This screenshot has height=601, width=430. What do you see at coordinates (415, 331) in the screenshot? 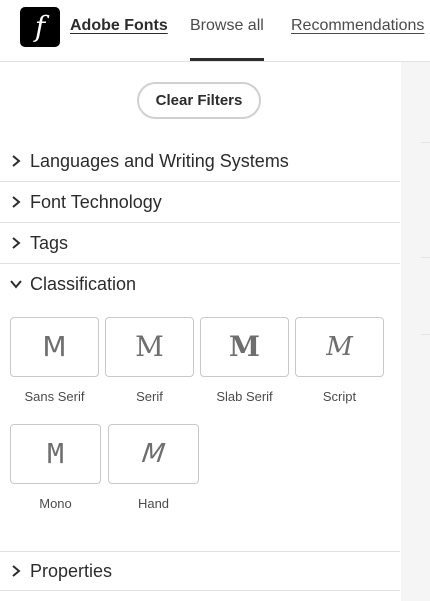
I see `results-pane` at bounding box center [415, 331].